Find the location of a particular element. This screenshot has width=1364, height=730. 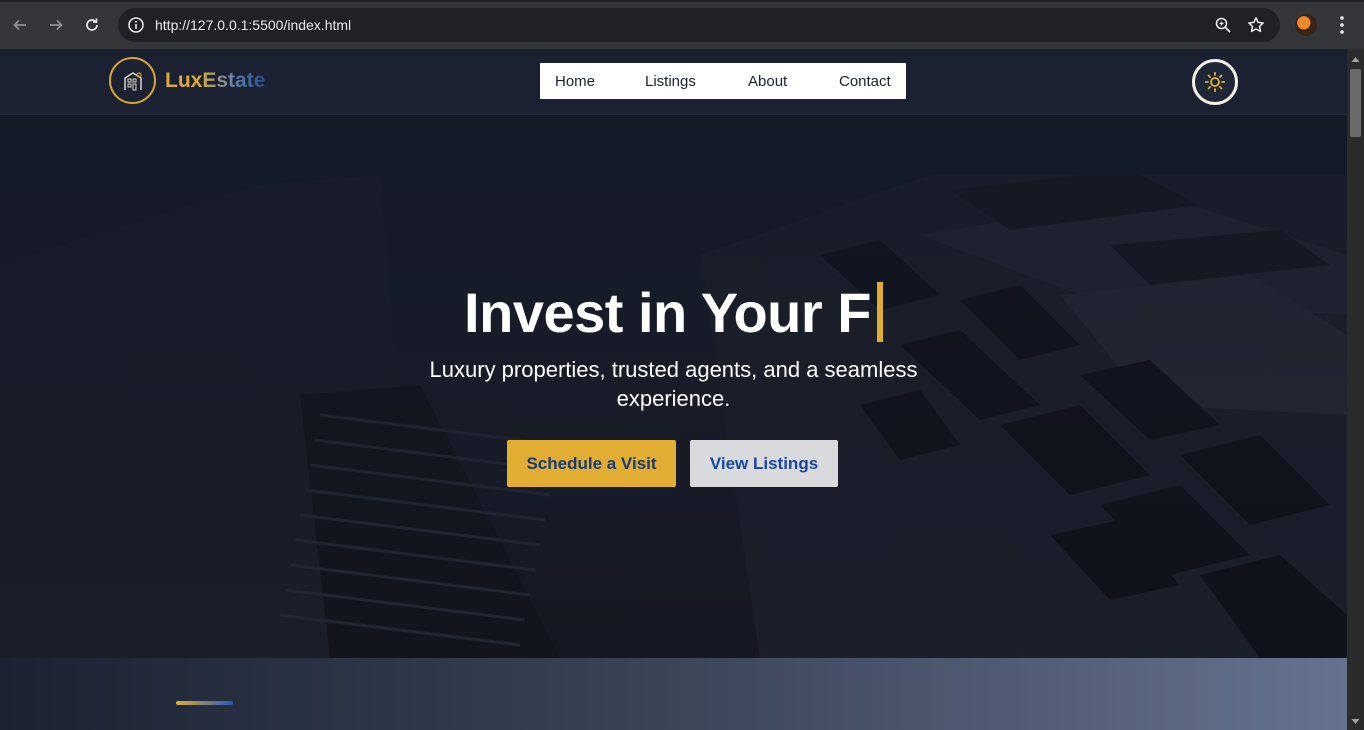

tab-strip-edge is located at coordinates (682, 1).